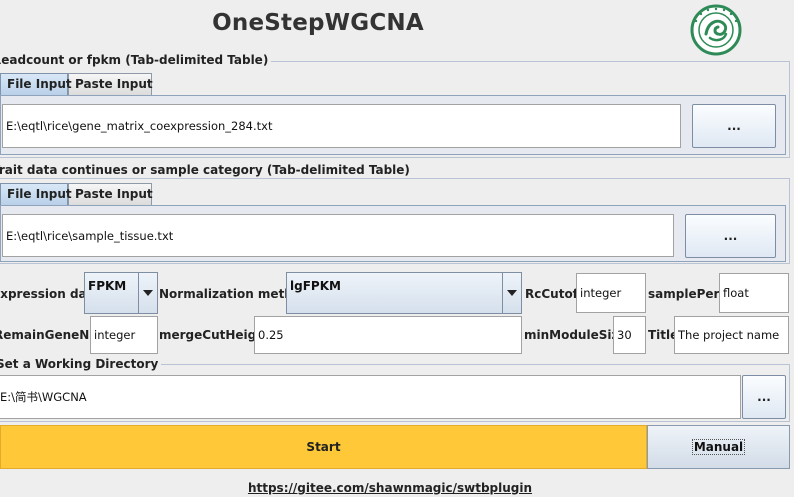 The image size is (794, 497). Describe the element at coordinates (629, 335) in the screenshot. I see `minmodulesize-input: 30` at that location.